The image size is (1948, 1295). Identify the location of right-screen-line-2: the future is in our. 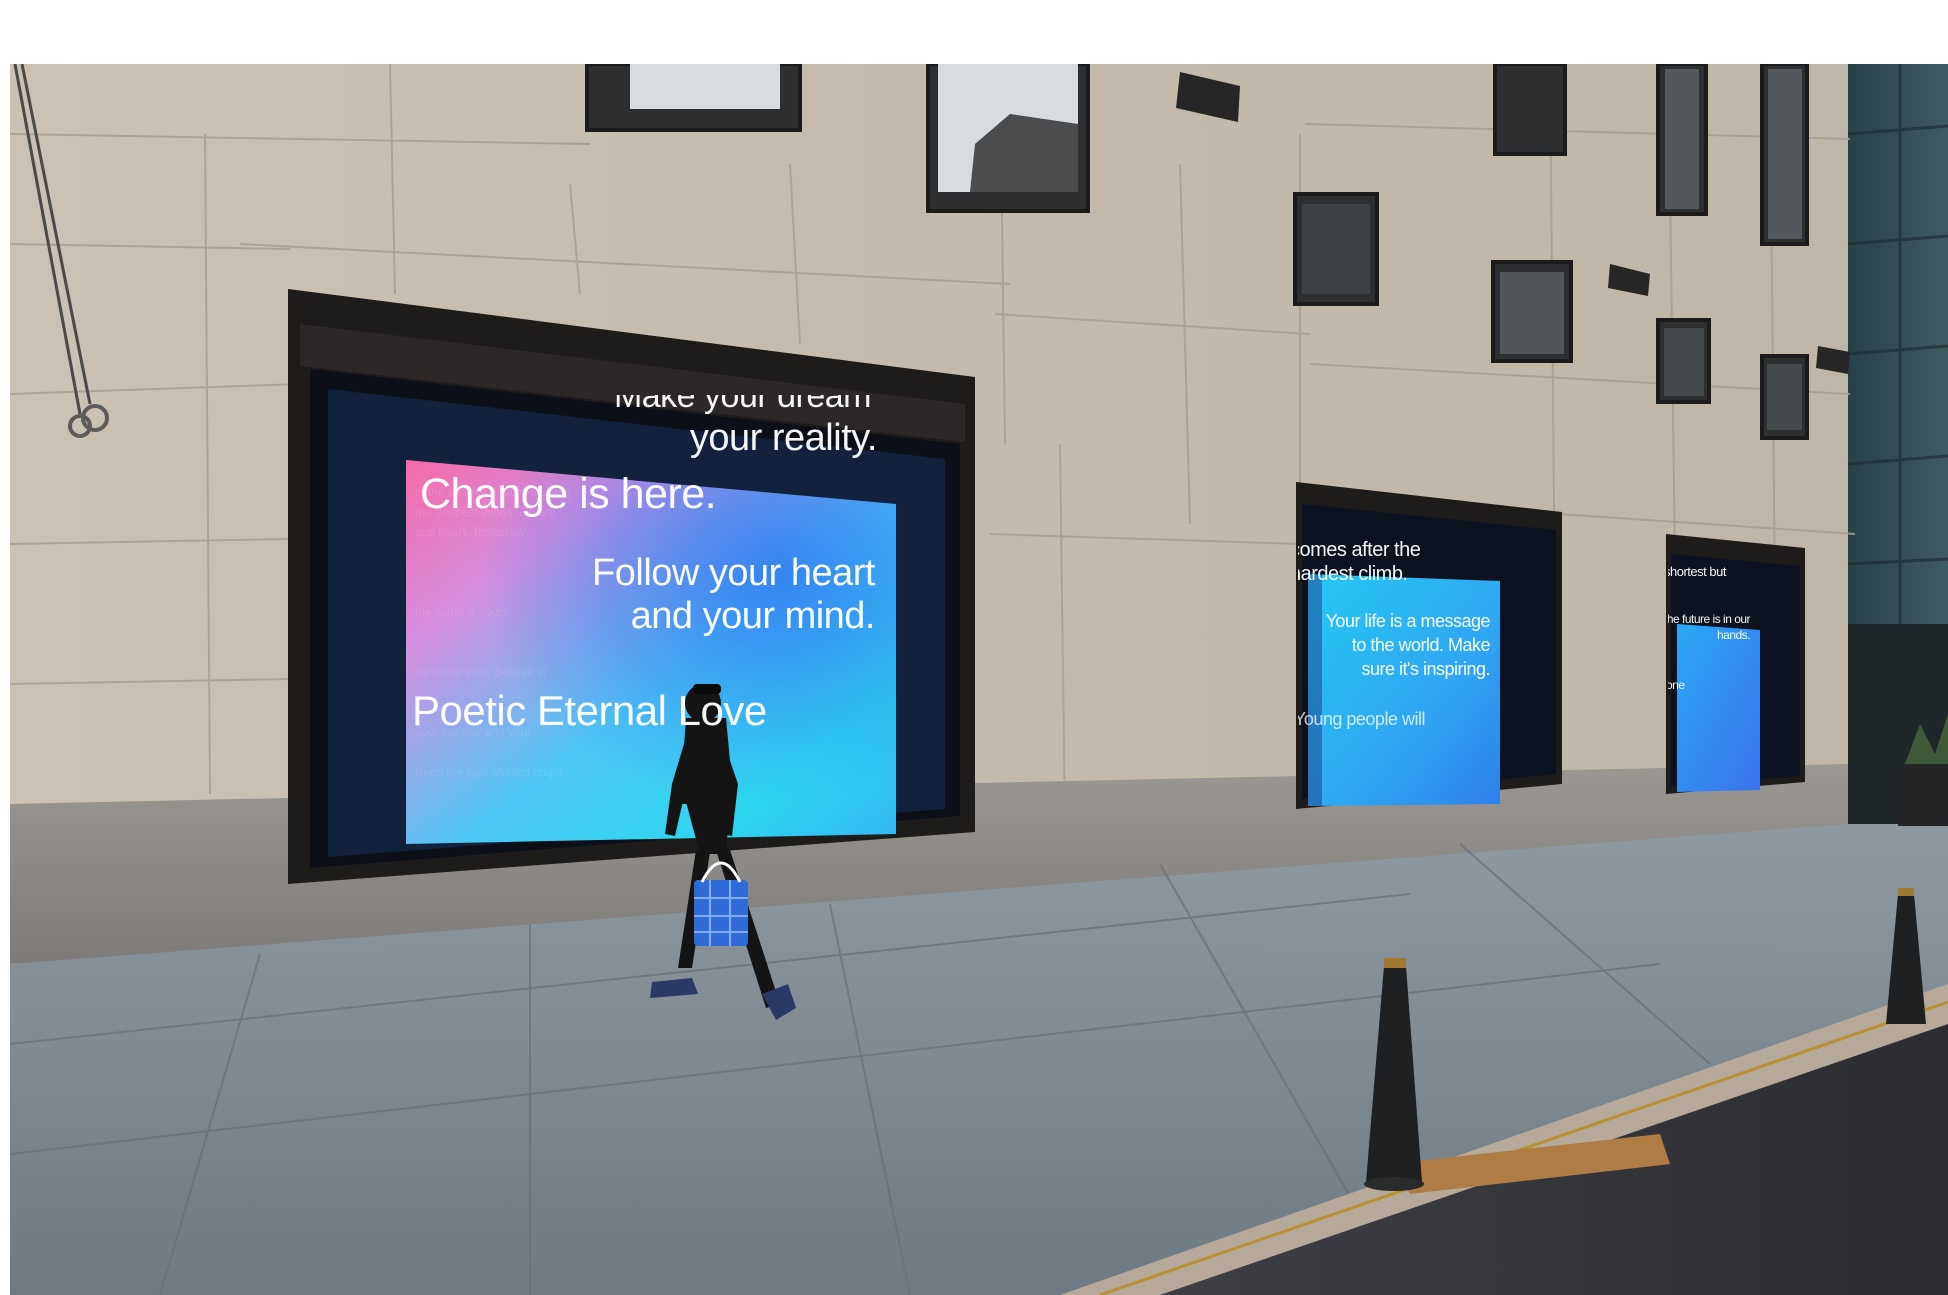
(1709, 619).